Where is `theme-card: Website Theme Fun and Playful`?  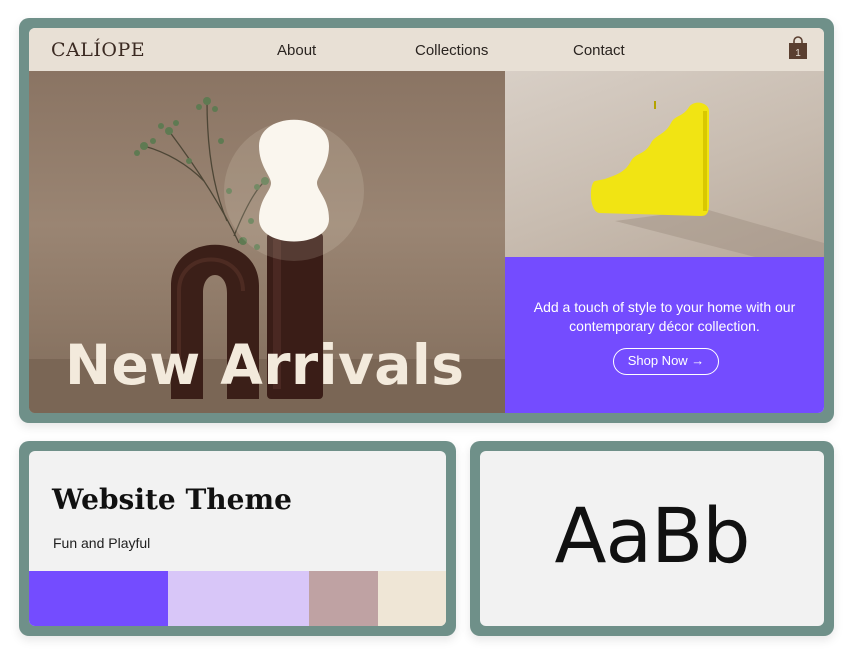 theme-card: Website Theme Fun and Playful is located at coordinates (237, 538).